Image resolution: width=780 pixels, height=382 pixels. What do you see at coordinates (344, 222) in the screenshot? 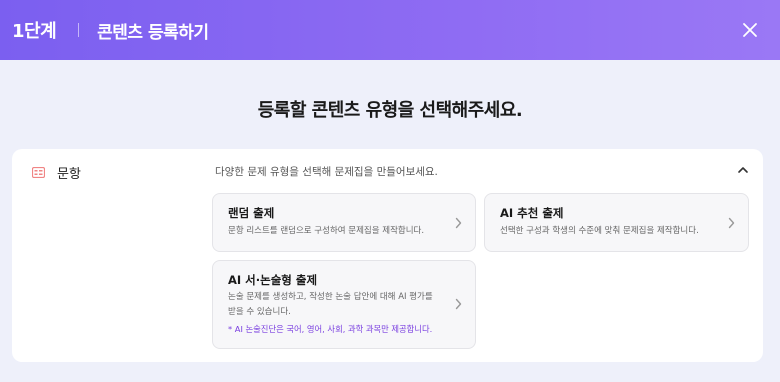
I see `random-question-card: 랜덤 출제 문항 리스트를 랜덤으로 구성하여 문제집을 제작합니다.` at bounding box center [344, 222].